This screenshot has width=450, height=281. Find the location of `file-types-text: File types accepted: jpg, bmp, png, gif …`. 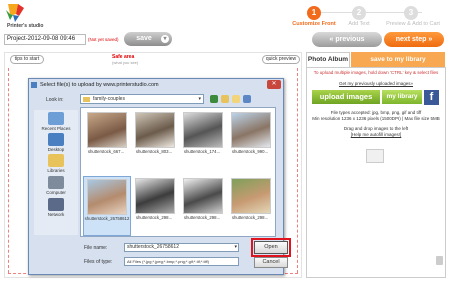

file-types-text: File types accepted: jpg, bmp, png, gif … is located at coordinates (376, 112).